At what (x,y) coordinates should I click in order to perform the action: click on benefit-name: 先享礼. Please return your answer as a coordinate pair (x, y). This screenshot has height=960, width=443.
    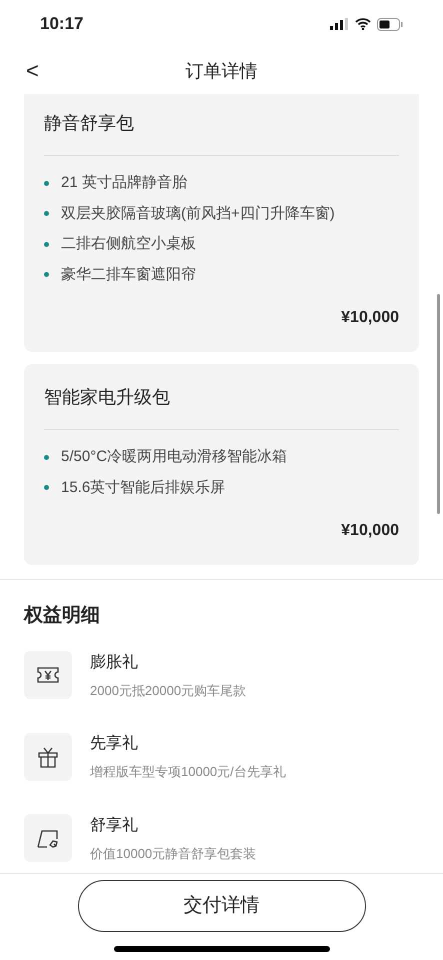
    Looking at the image, I should click on (114, 744).